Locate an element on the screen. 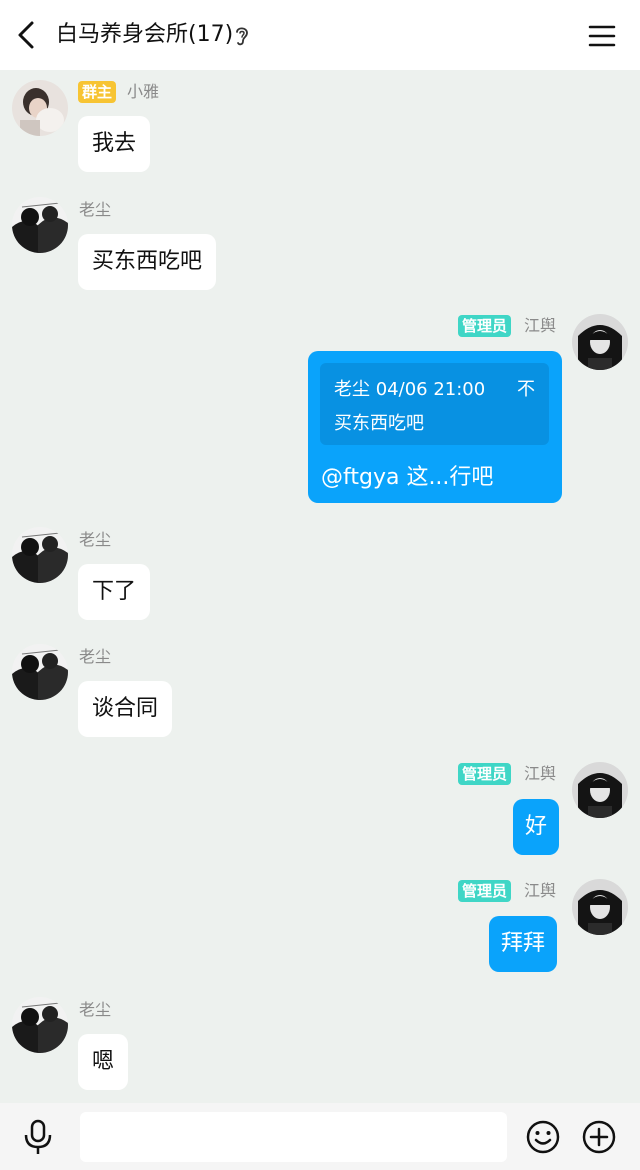 This screenshot has width=640, height=1170. message-input is located at coordinates (293, 1137).